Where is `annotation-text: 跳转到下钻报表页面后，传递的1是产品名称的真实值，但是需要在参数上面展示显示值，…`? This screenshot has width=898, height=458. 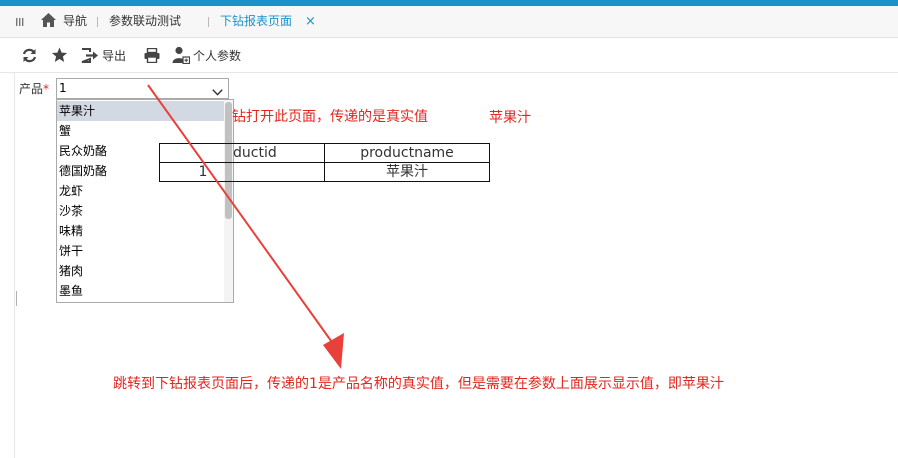 annotation-text: 跳转到下钻报表页面后，传递的1是产品名称的真实值，但是需要在参数上面展示显示值，… is located at coordinates (418, 384).